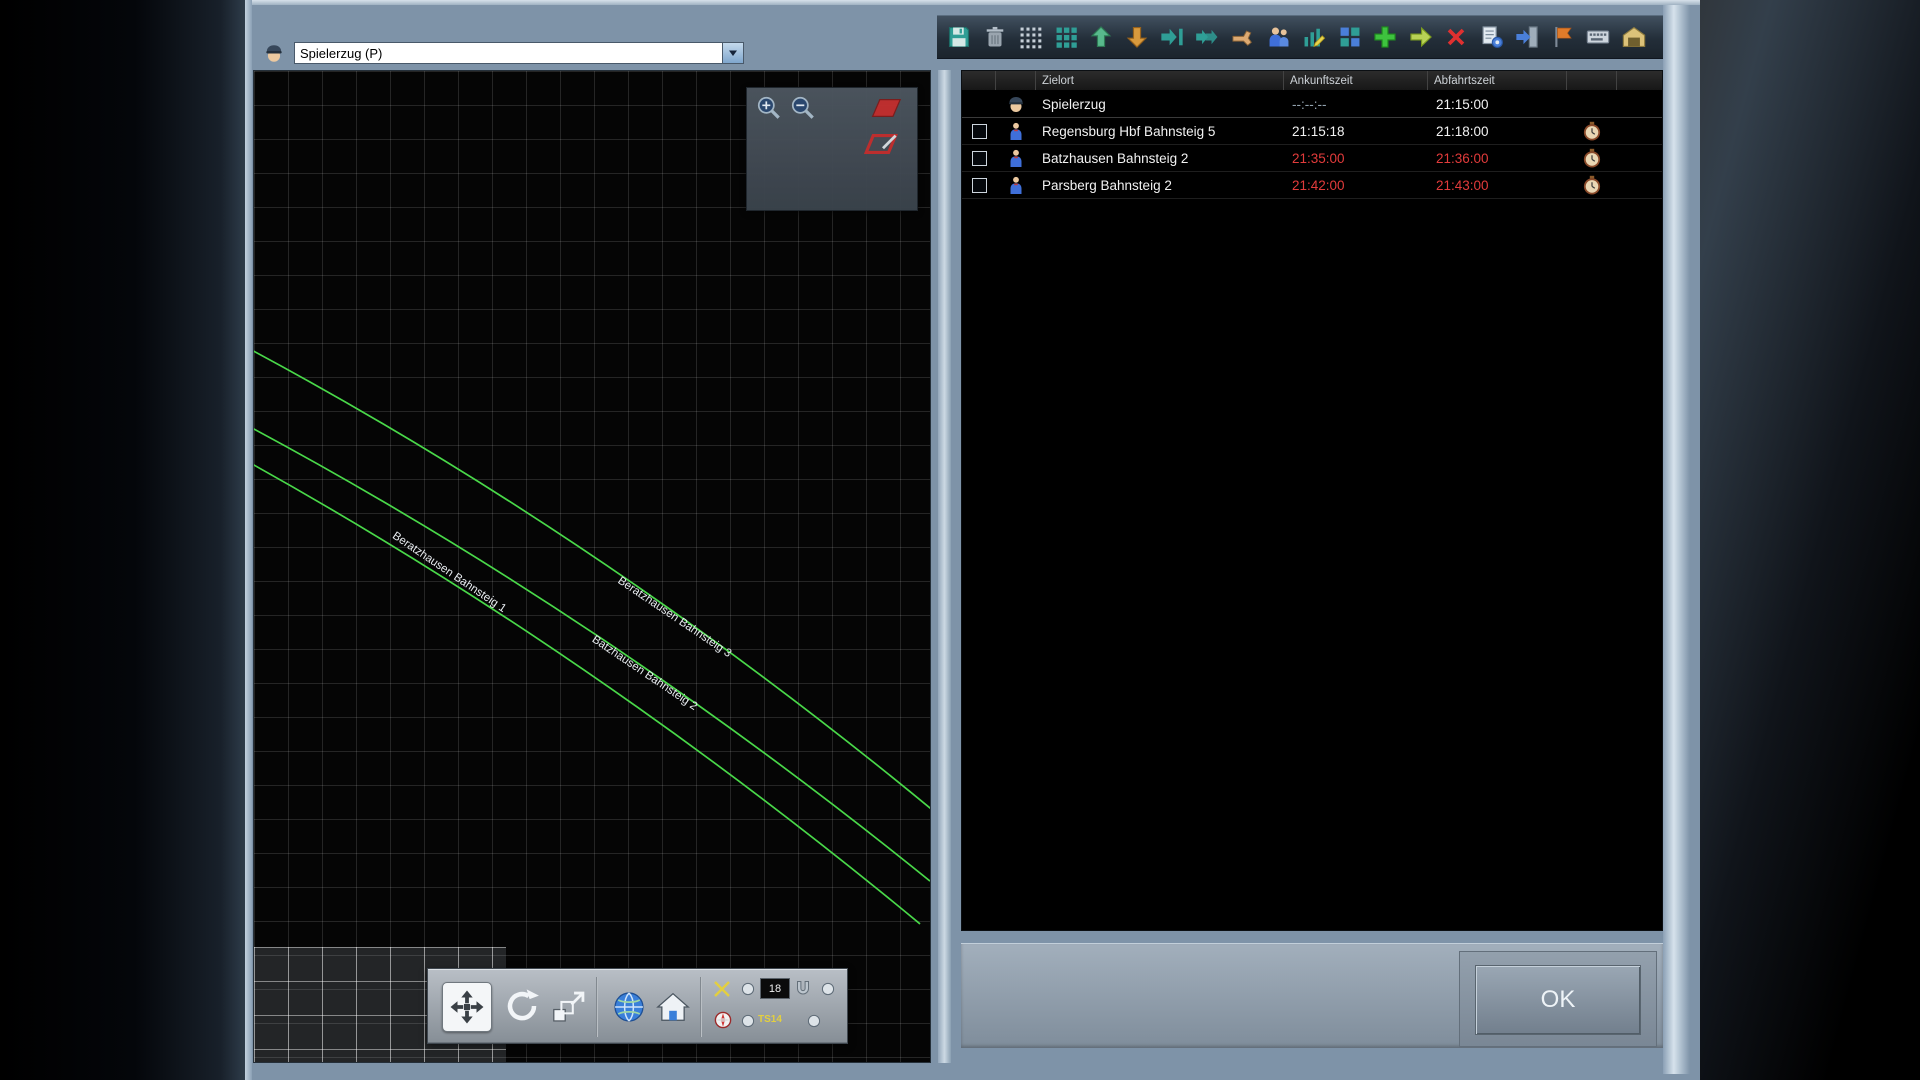 The height and width of the screenshot is (1080, 1920). I want to click on append-row-icon, so click(1208, 37).